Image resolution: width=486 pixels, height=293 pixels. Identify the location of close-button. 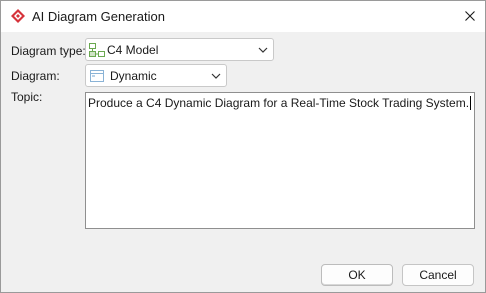
(470, 16).